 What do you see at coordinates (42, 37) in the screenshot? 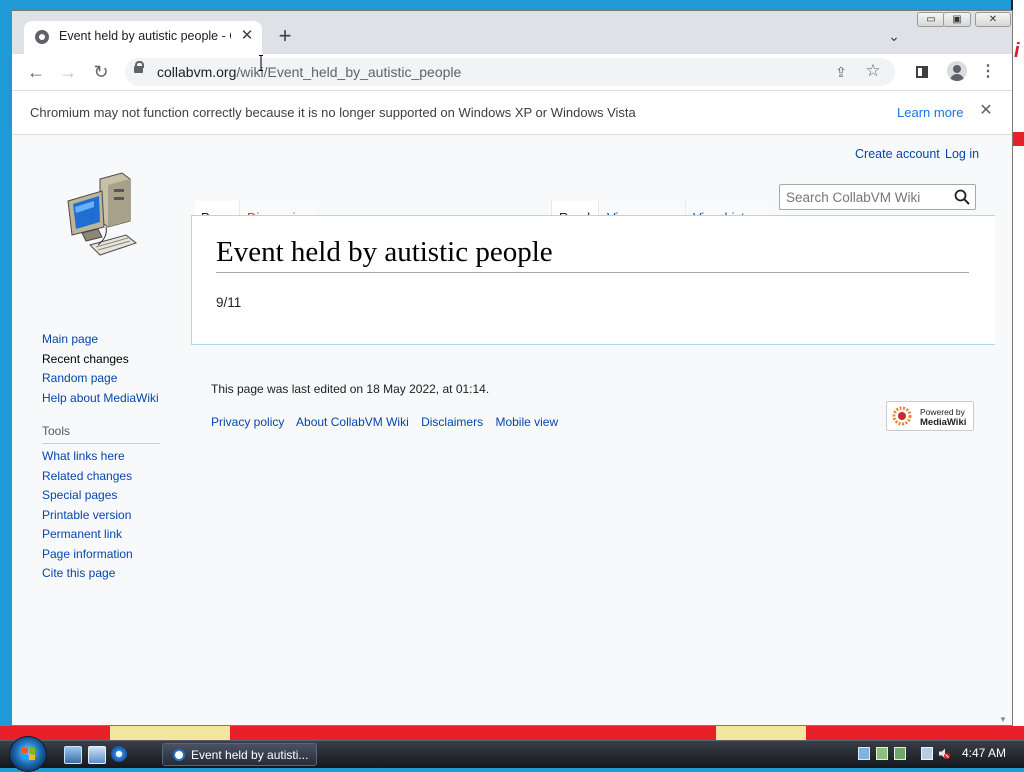
I see `chromium-favicon` at bounding box center [42, 37].